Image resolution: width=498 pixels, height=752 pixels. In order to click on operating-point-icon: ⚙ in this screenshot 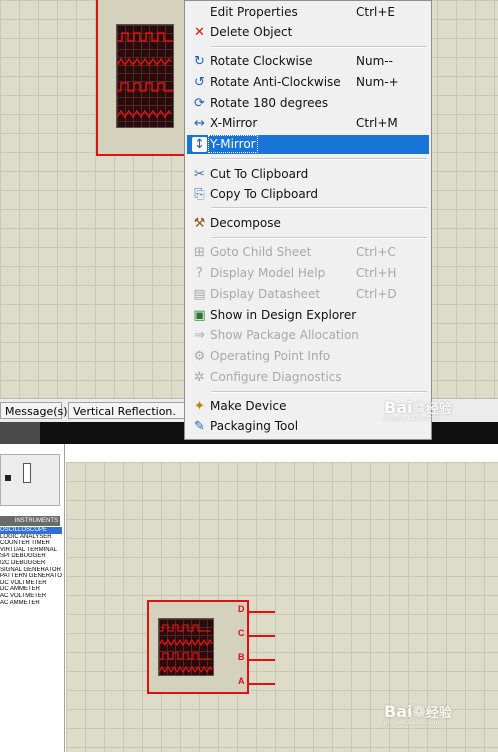, I will do `click(199, 356)`.